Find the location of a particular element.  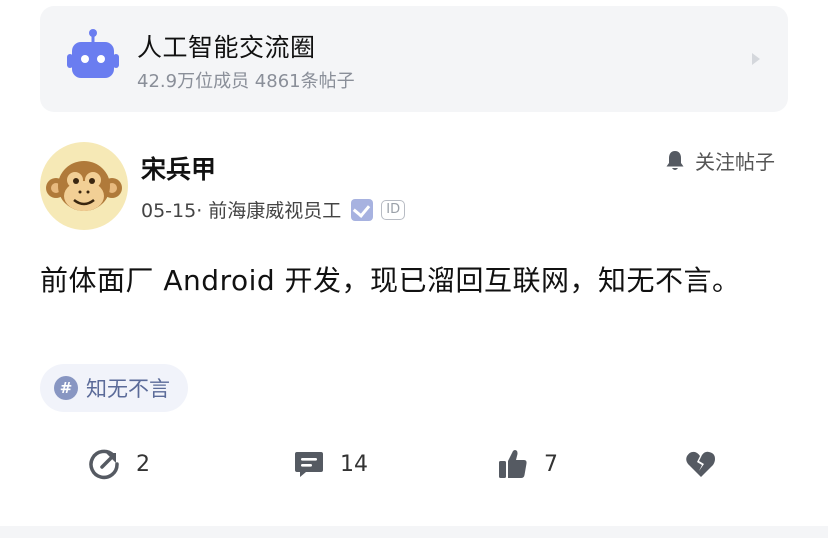

dislike-button is located at coordinates (708, 464).